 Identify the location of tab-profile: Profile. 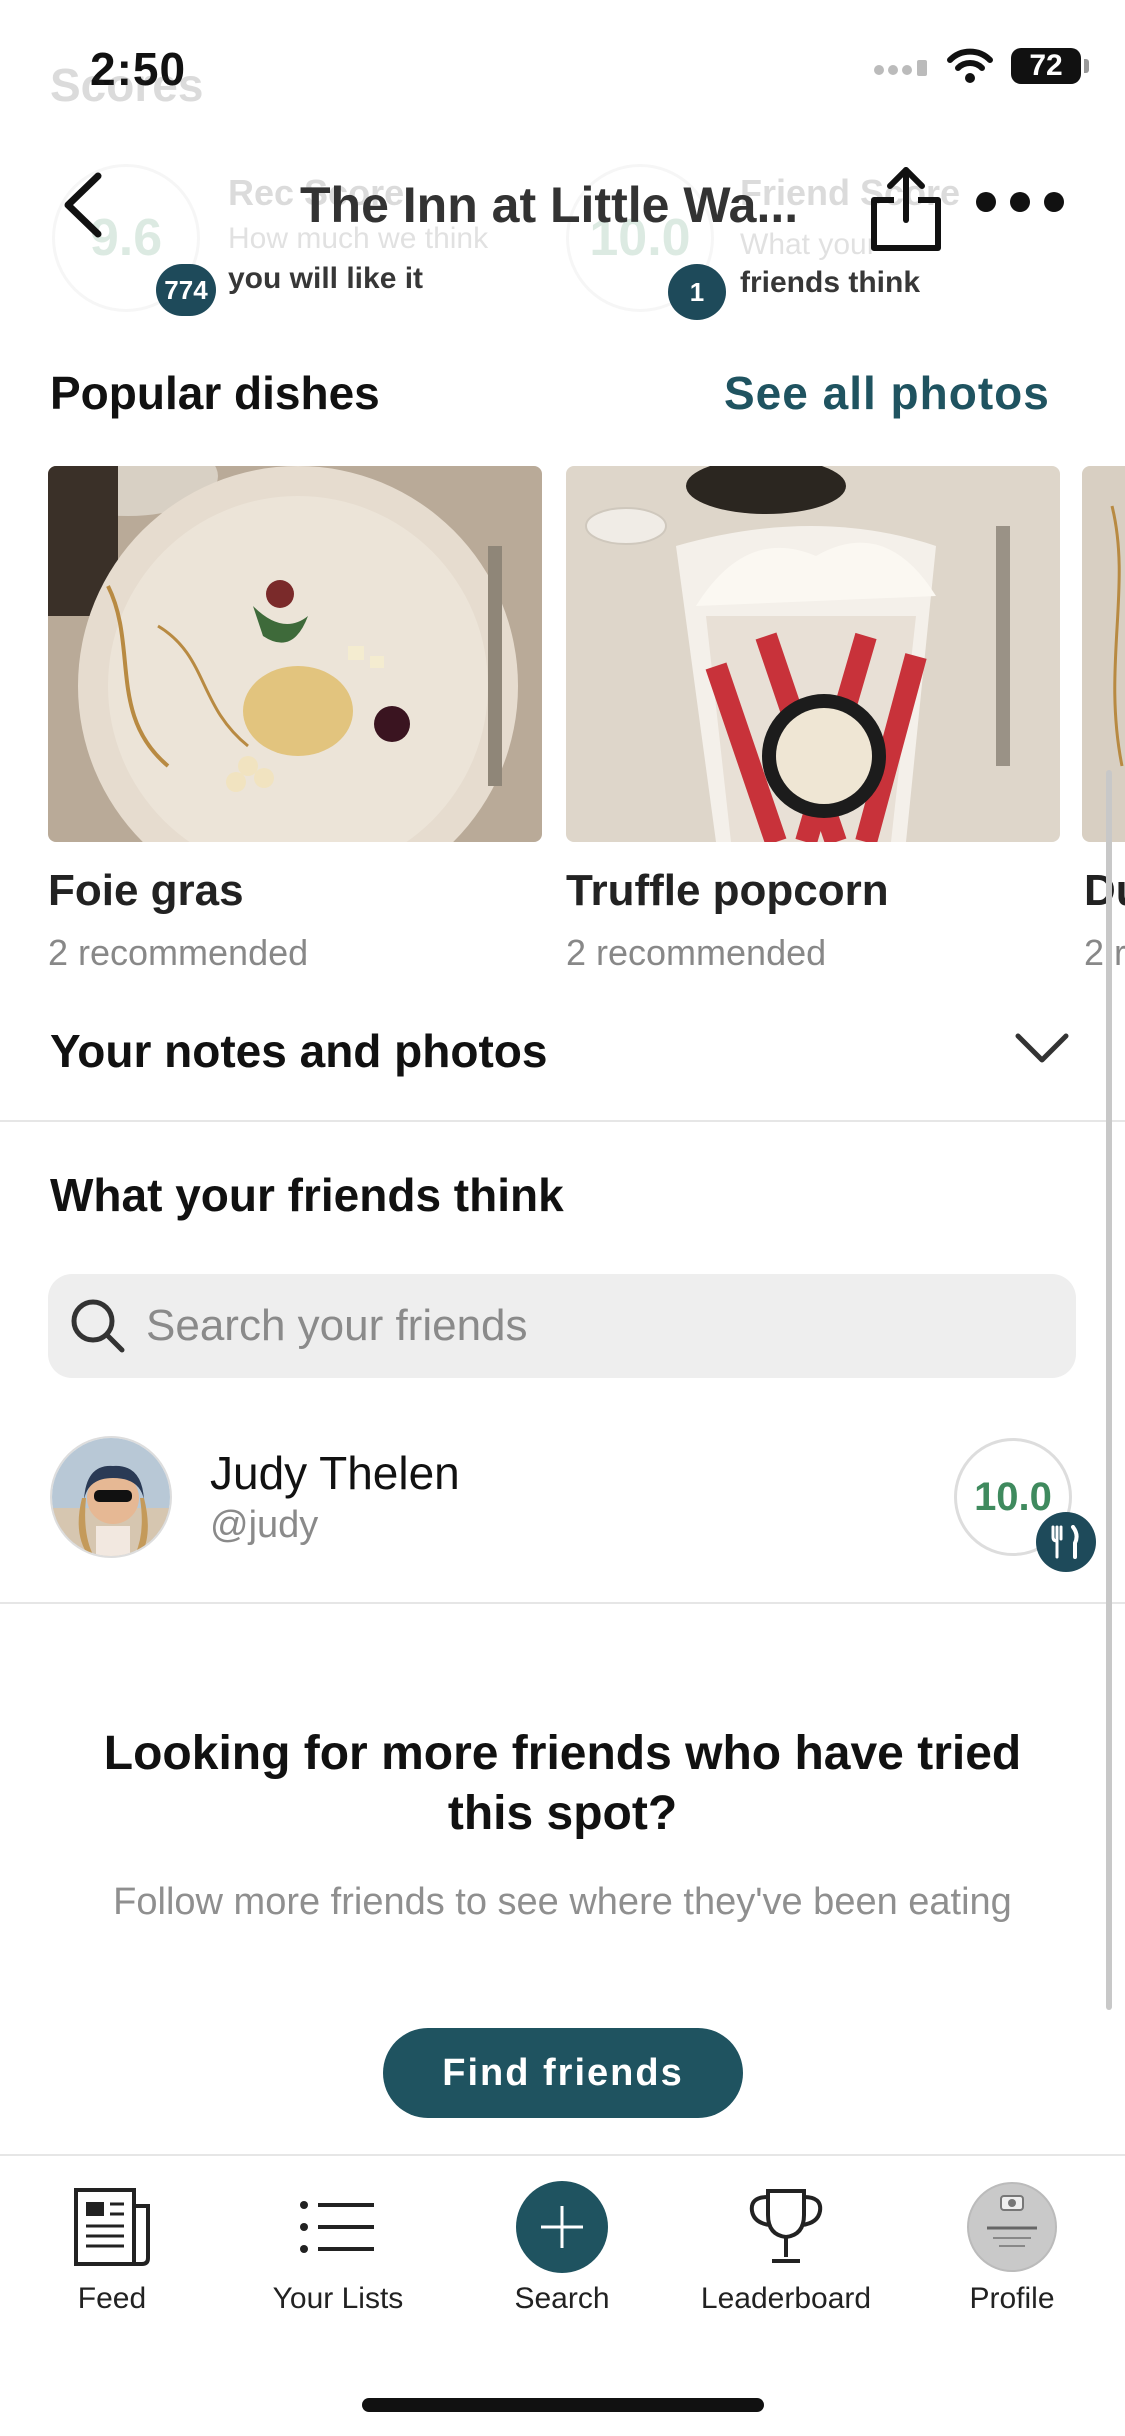
(1012, 2252).